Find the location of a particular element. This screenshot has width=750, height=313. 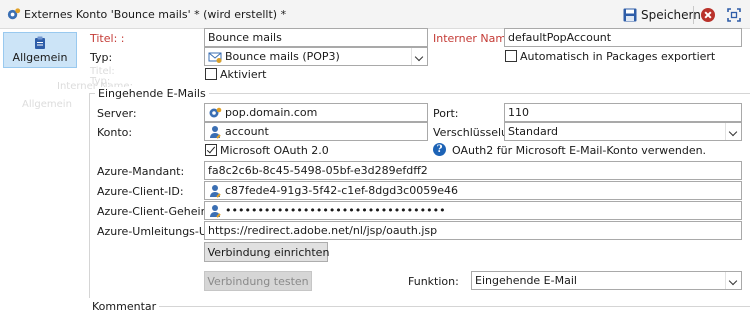

client-id-label: Azure-Client-ID: is located at coordinates (140, 191).